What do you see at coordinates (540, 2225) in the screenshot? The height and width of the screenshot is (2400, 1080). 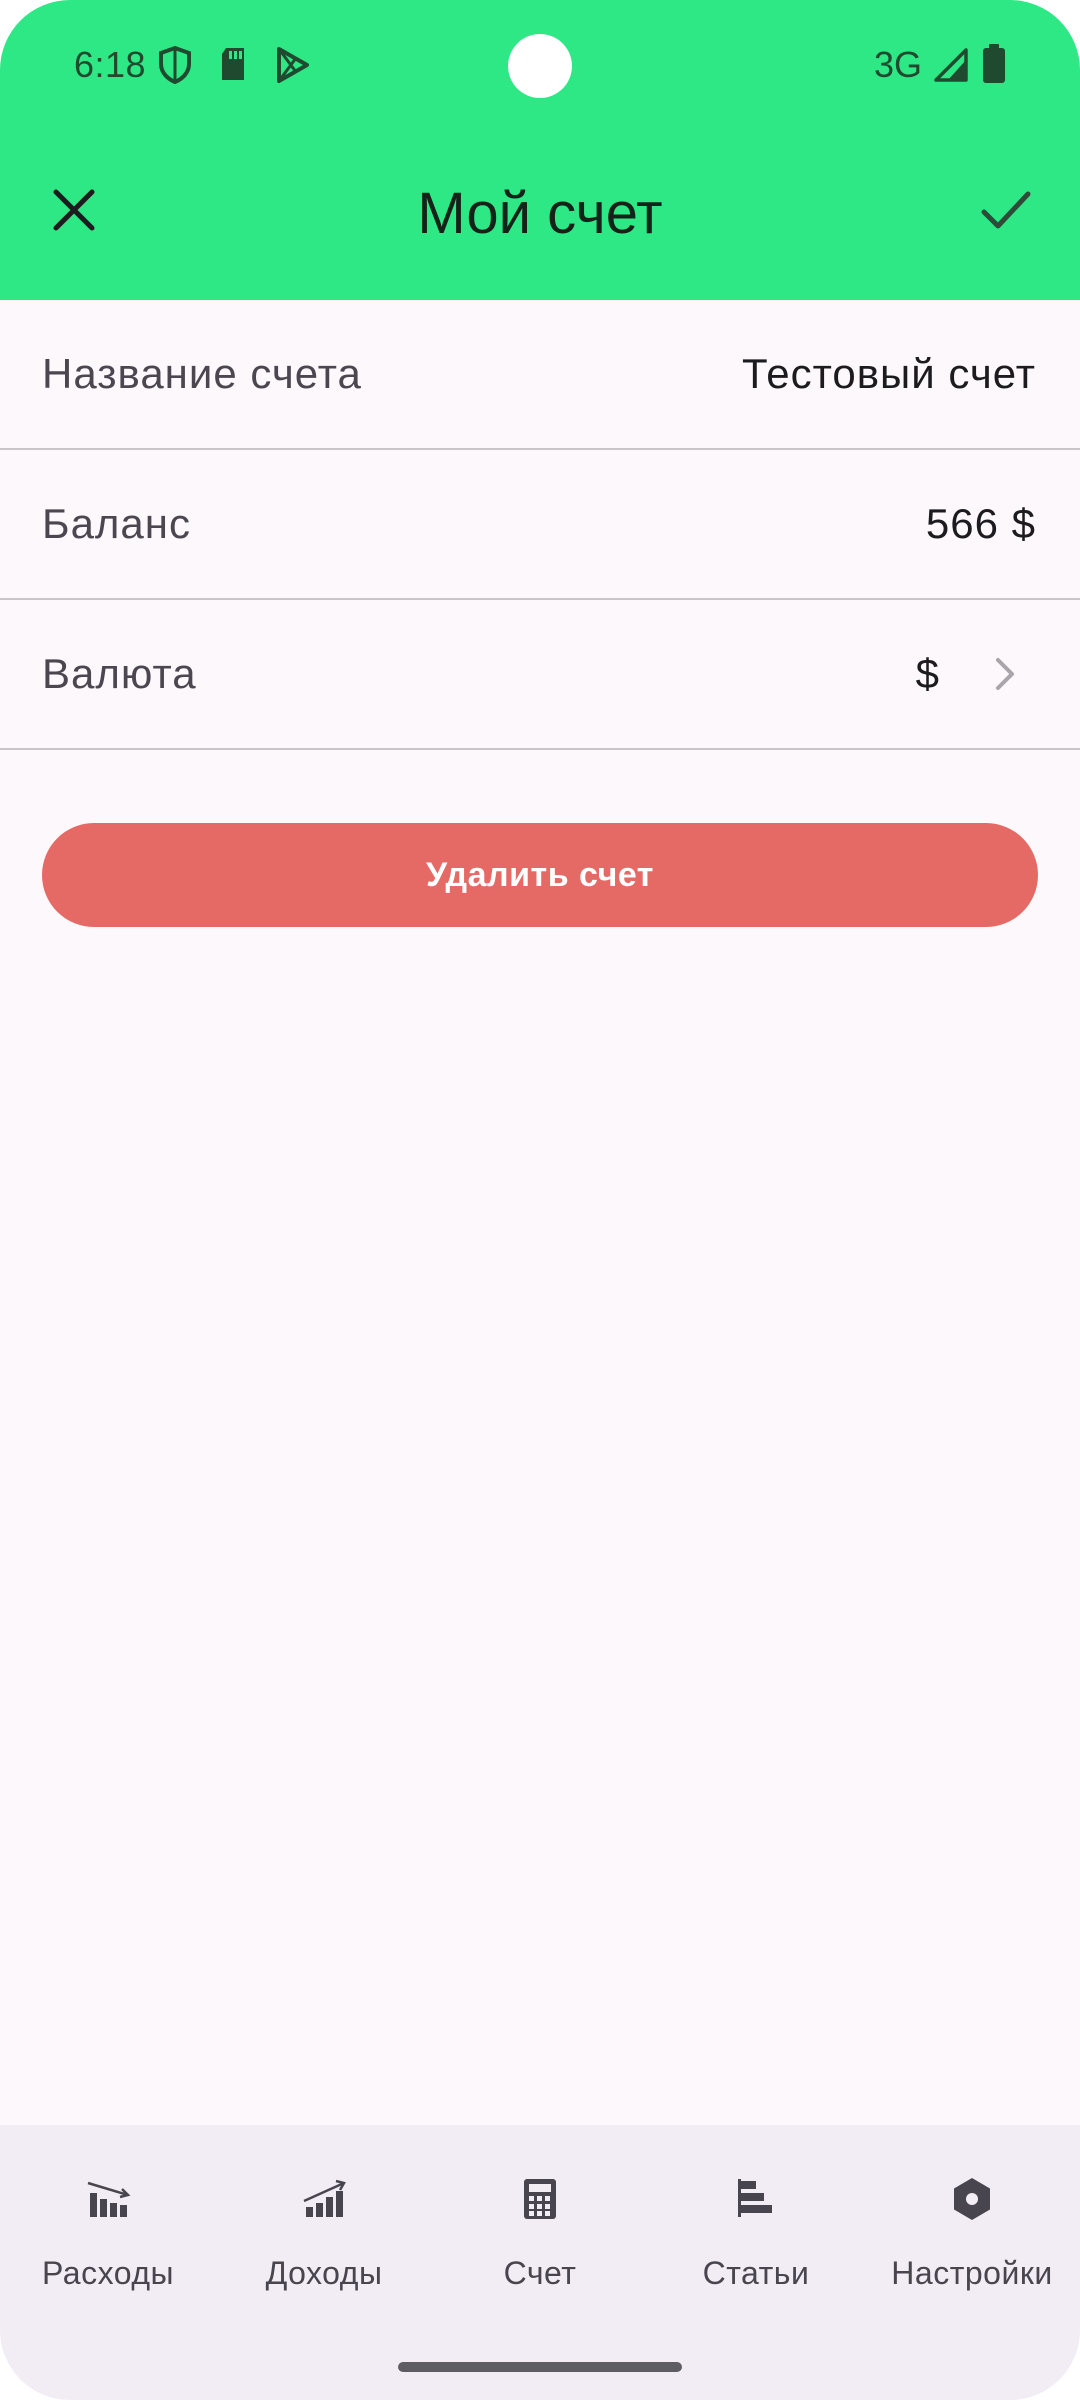 I see `nav-item-account: Счет` at bounding box center [540, 2225].